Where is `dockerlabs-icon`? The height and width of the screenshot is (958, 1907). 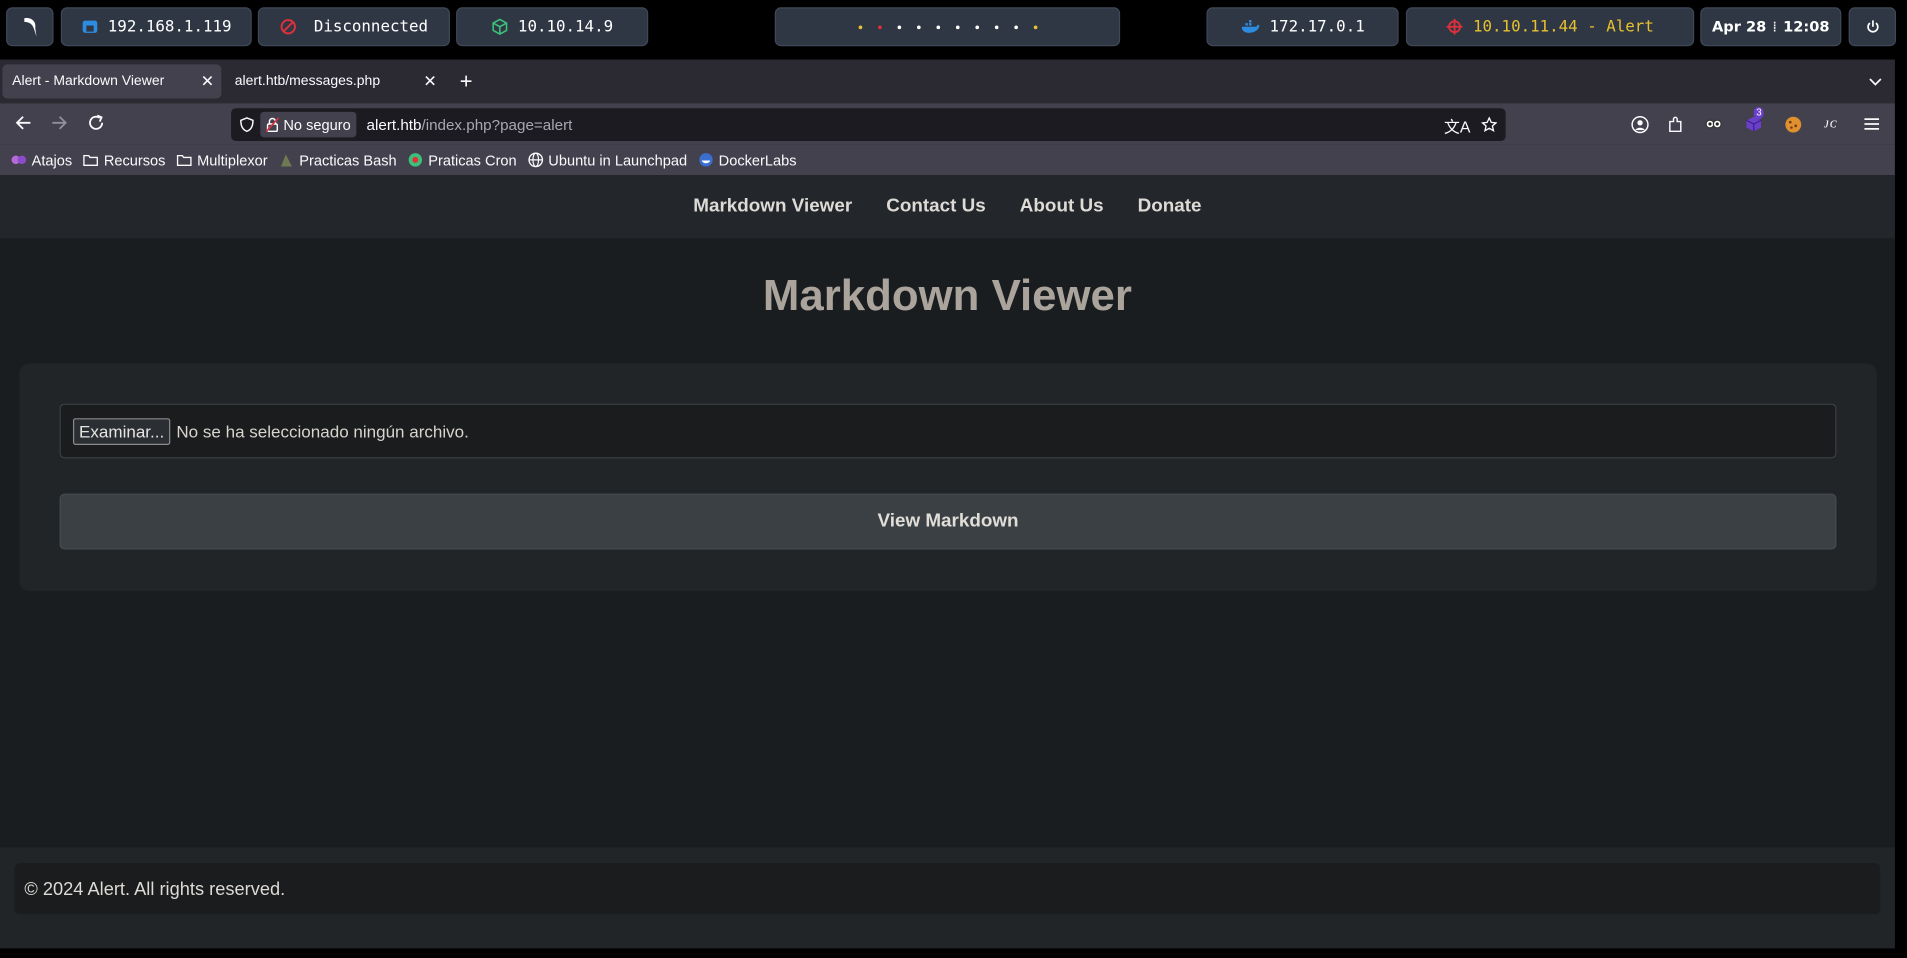
dockerlabs-icon is located at coordinates (706, 160).